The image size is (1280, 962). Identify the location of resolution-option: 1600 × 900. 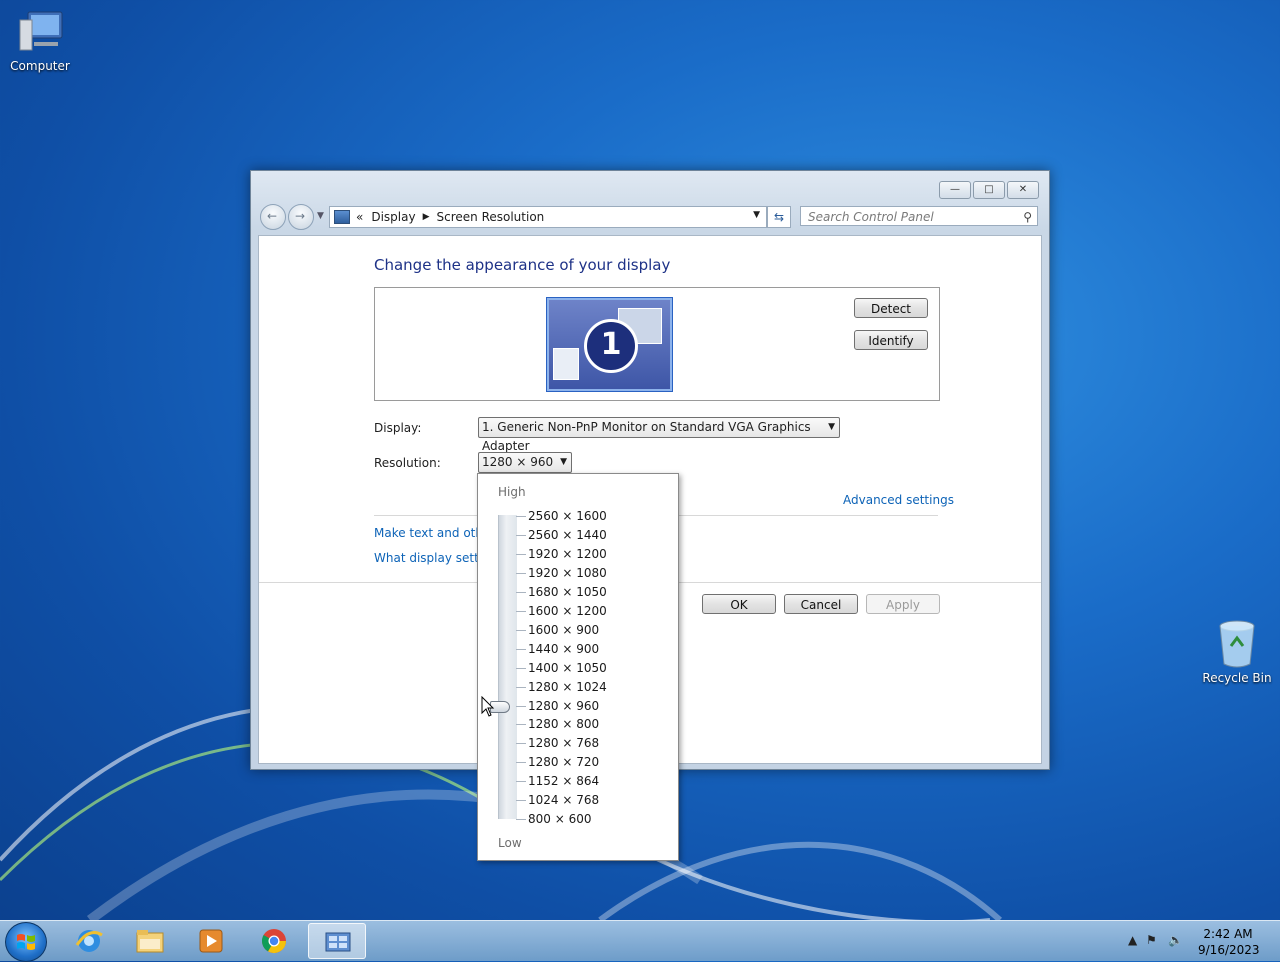
(563, 630).